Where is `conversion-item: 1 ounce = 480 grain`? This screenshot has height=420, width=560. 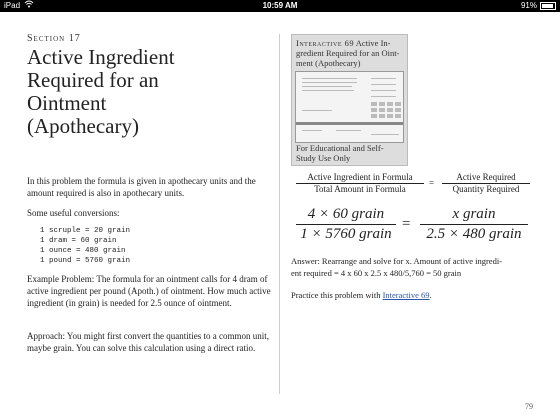 conversion-item: 1 ounce = 480 grain is located at coordinates (83, 251).